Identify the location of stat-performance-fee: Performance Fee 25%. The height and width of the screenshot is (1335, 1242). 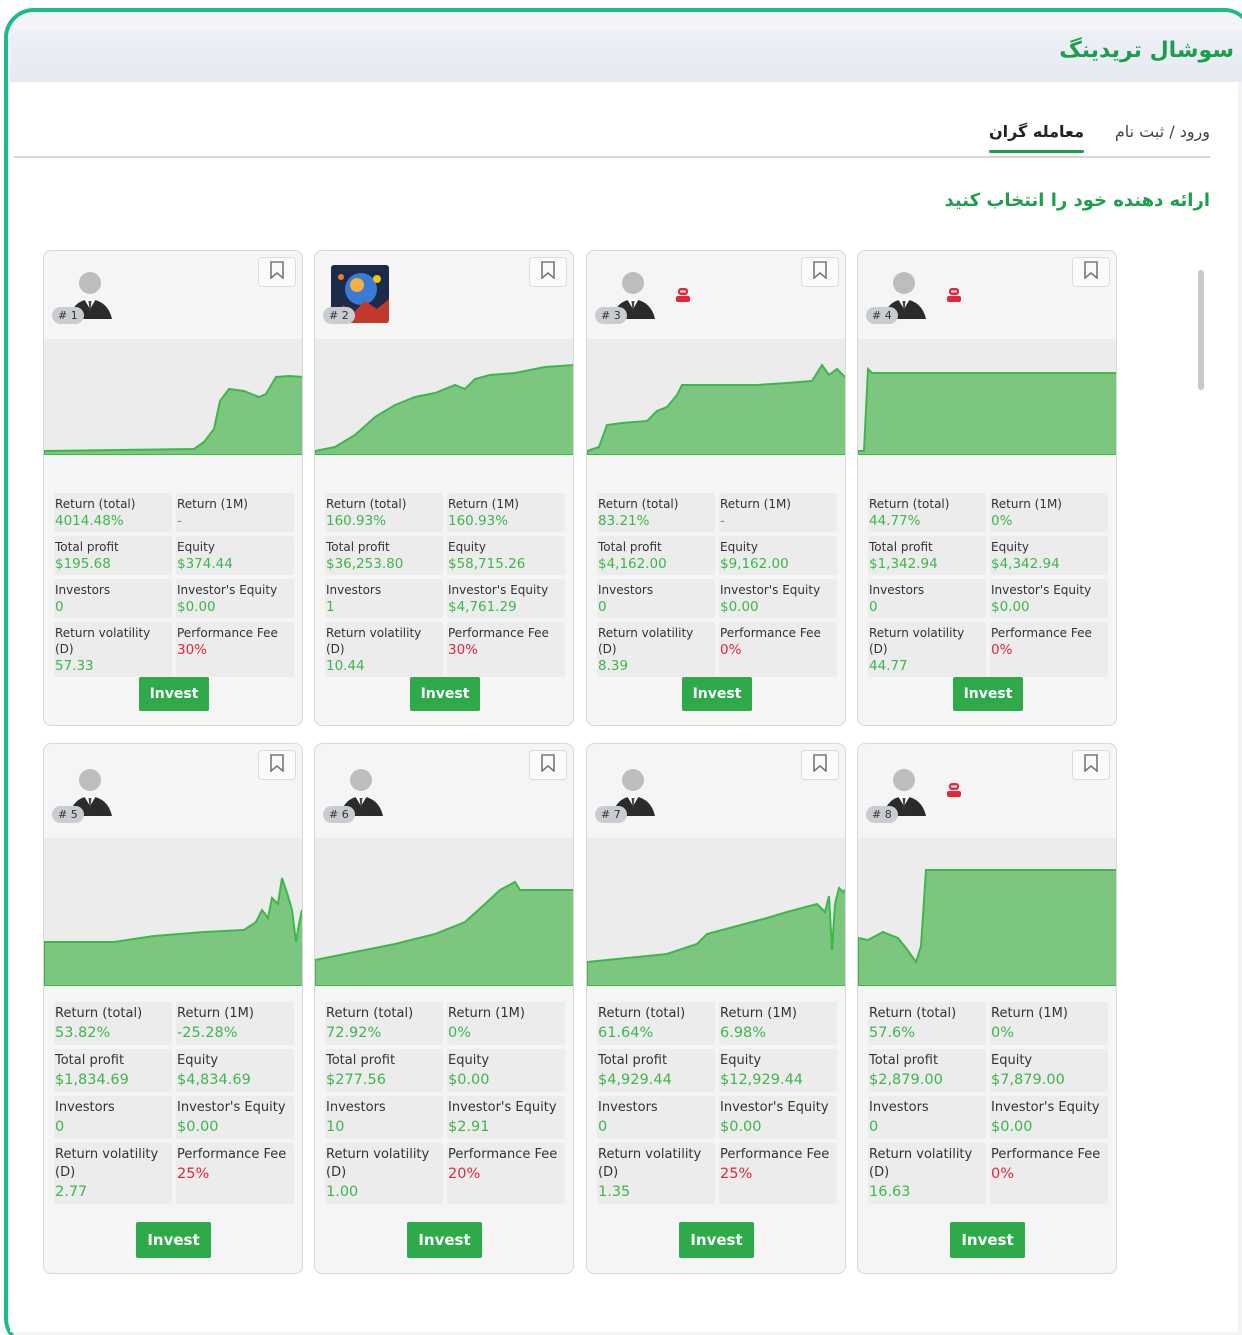
(235, 1173).